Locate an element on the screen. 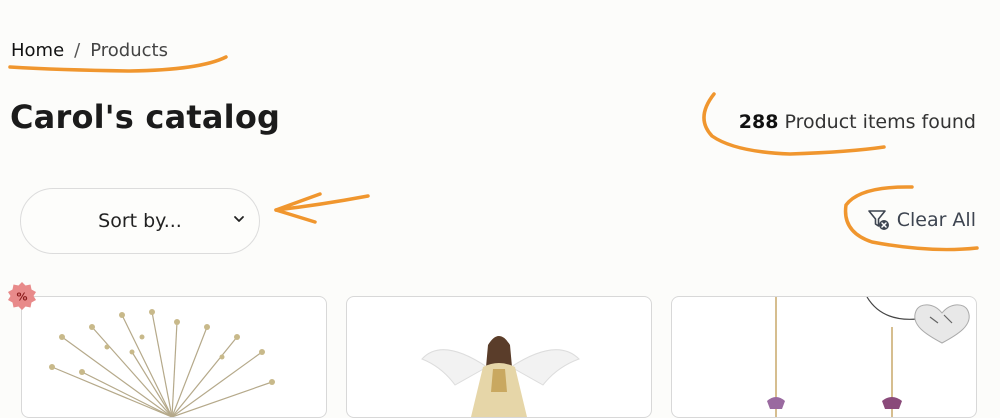 This screenshot has height=418, width=1000. breadcrumb: Home / Products is located at coordinates (89, 50).